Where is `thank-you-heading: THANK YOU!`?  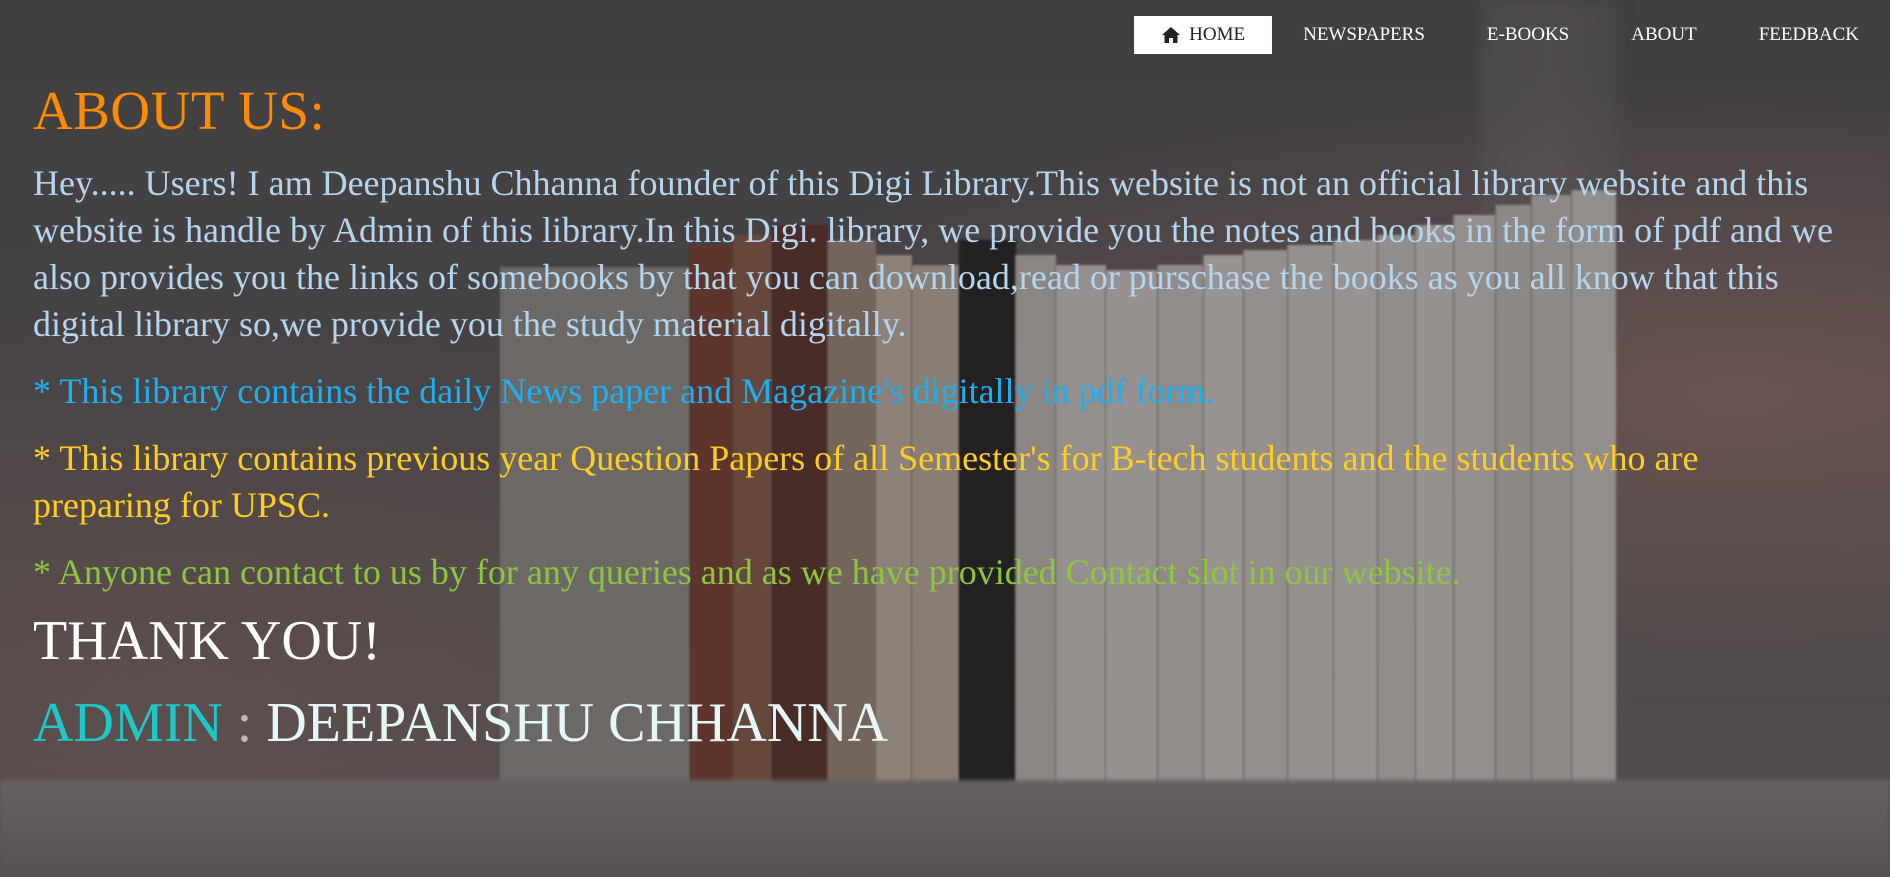 thank-you-heading: THANK YOU! is located at coordinates (207, 641).